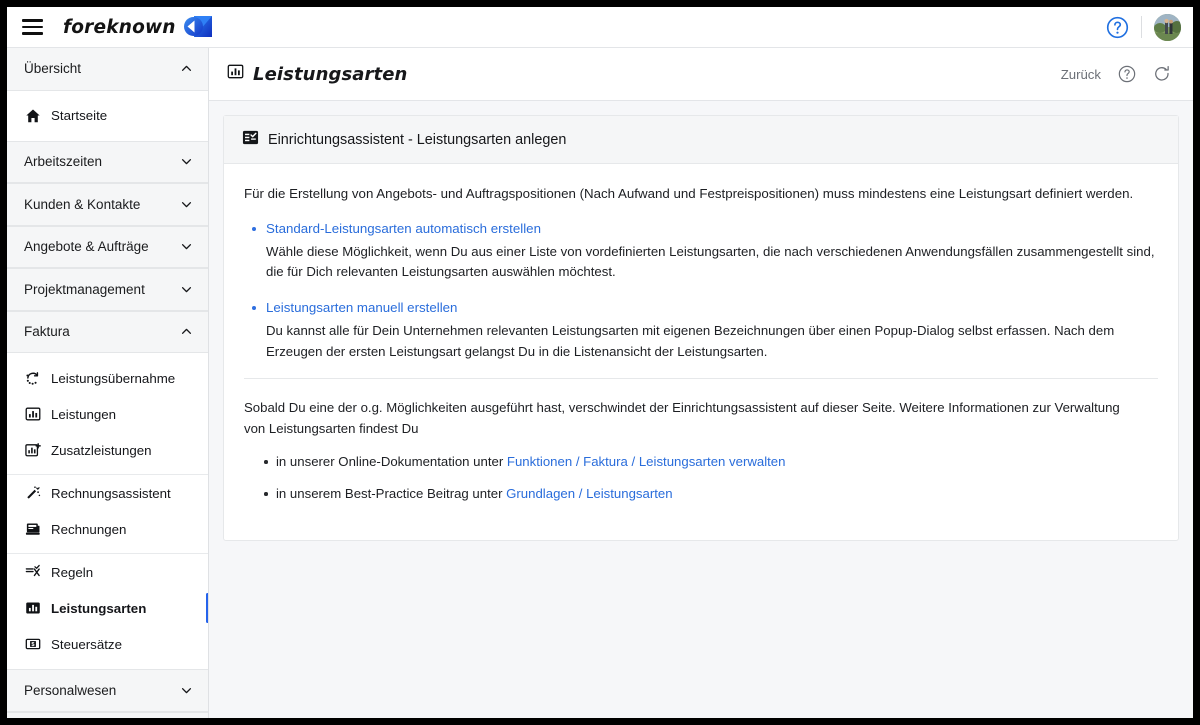  Describe the element at coordinates (84, 414) in the screenshot. I see `sidebar-item-label: Leistungen` at that location.